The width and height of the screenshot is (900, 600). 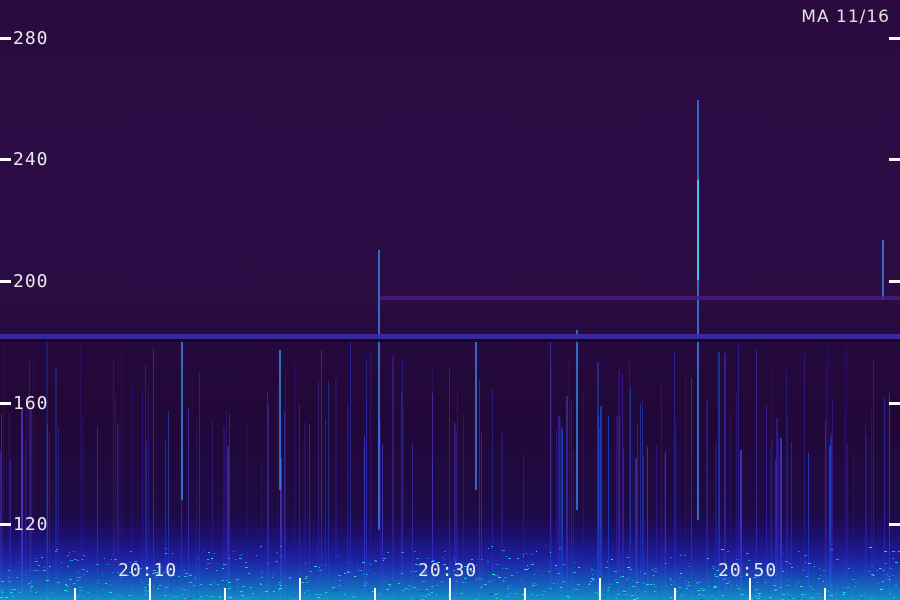 I want to click on y-tick-label-200: 200, so click(x=31, y=281).